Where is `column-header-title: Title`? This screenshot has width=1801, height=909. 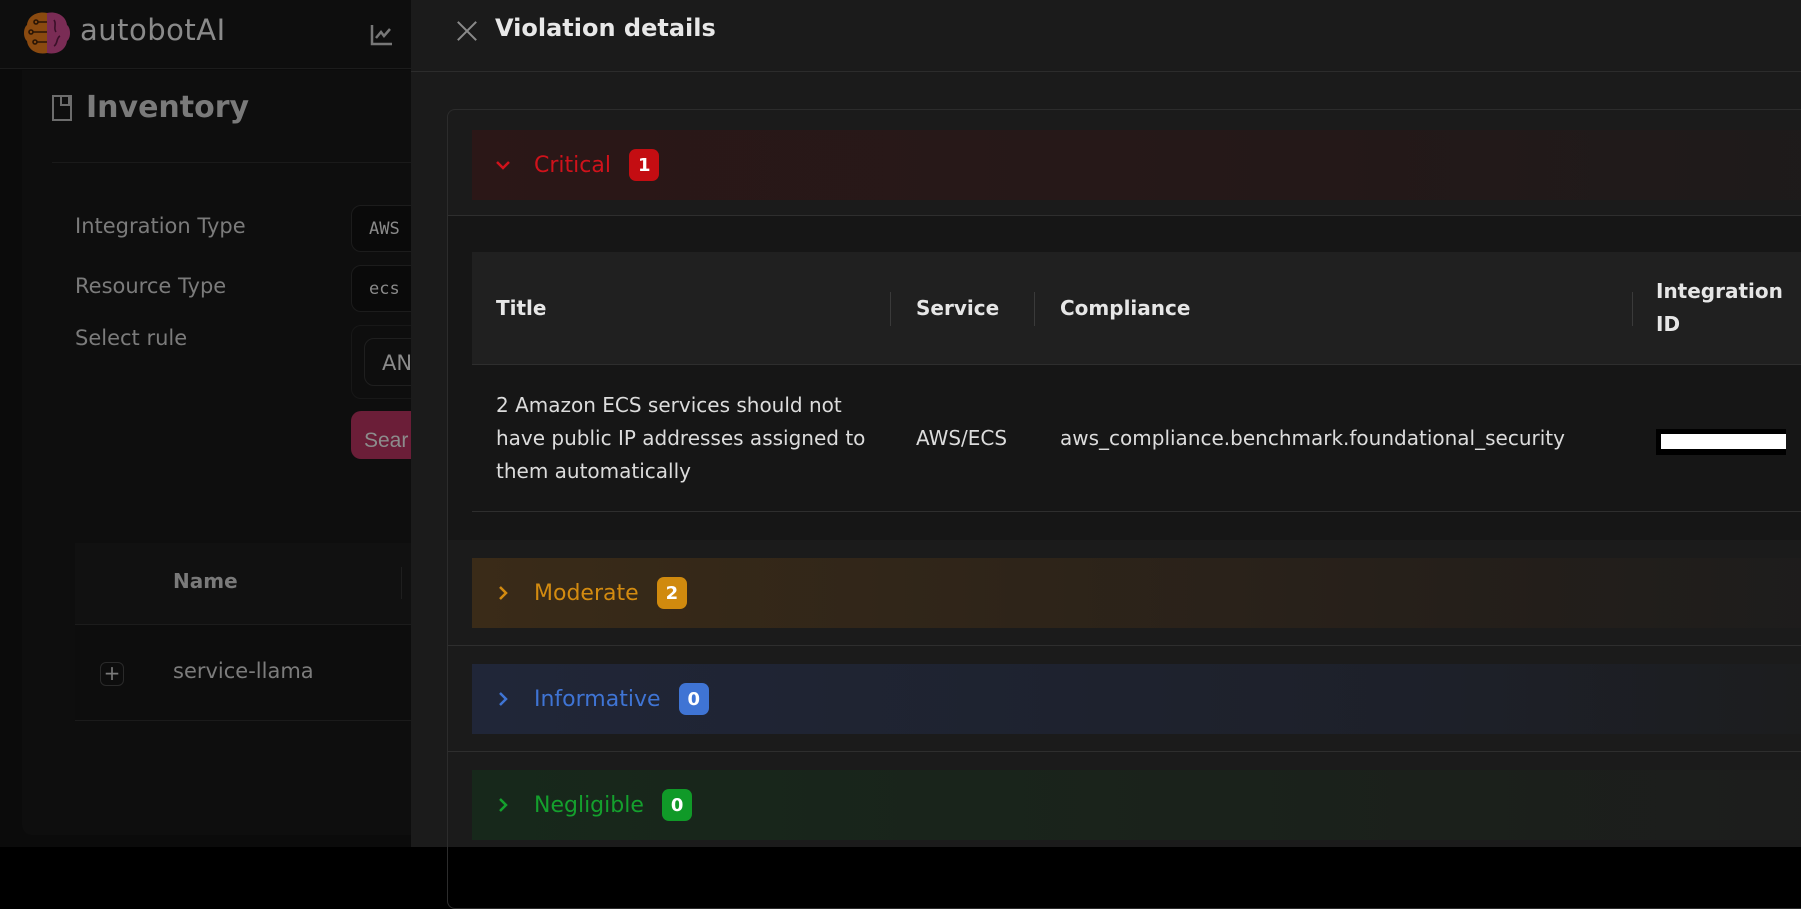
column-header-title: Title is located at coordinates (521, 308).